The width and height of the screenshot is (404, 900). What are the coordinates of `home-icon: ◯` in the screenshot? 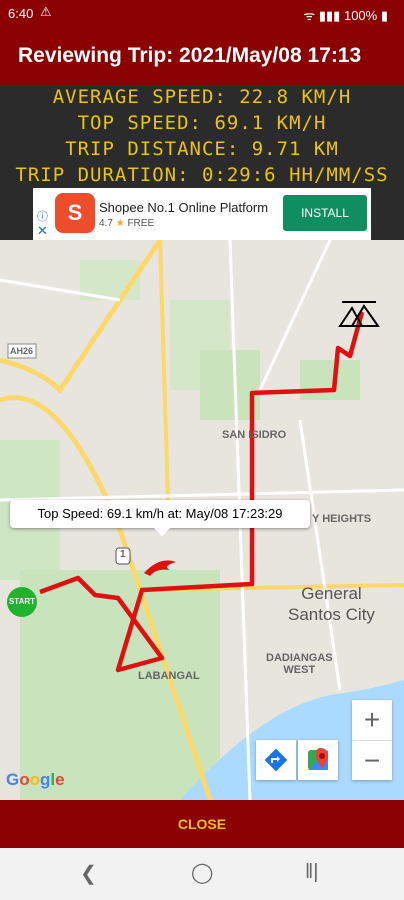 It's located at (202, 872).